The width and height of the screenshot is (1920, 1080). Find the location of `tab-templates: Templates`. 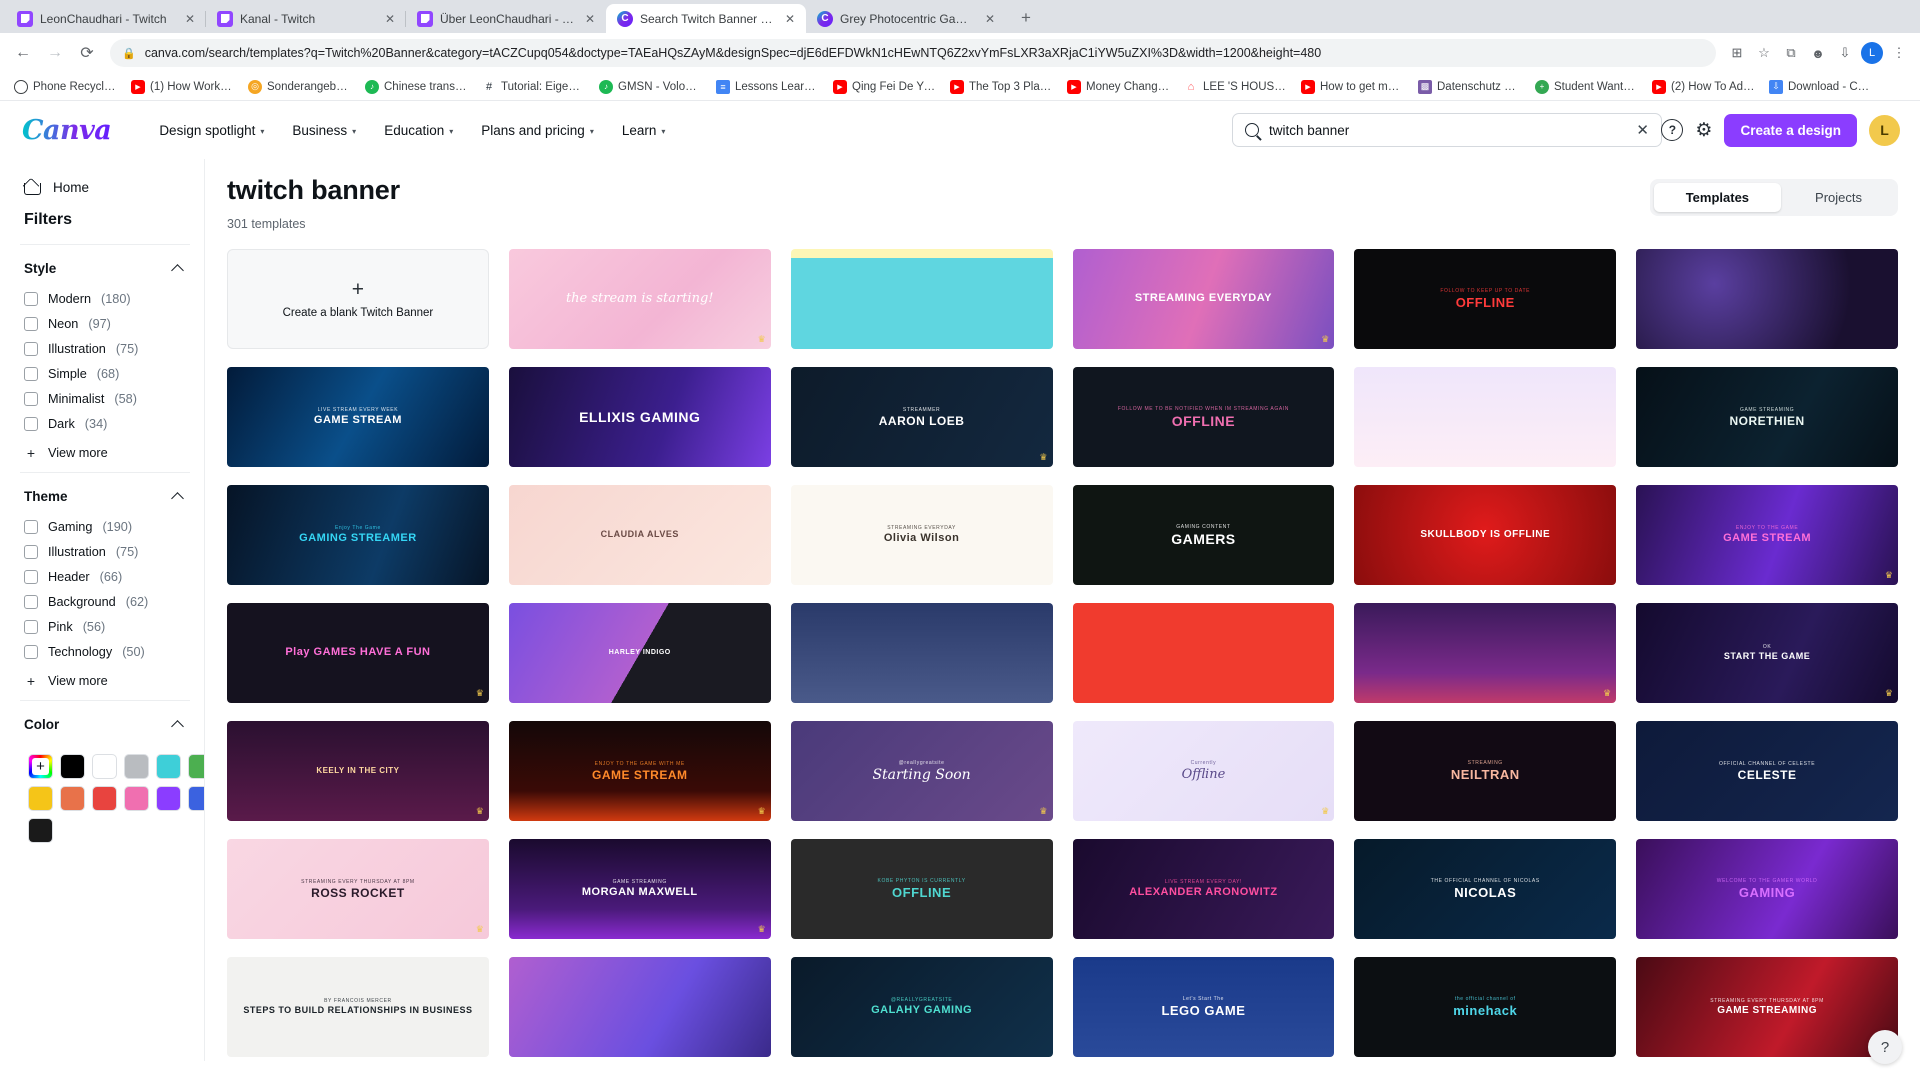

tab-templates: Templates is located at coordinates (1717, 197).